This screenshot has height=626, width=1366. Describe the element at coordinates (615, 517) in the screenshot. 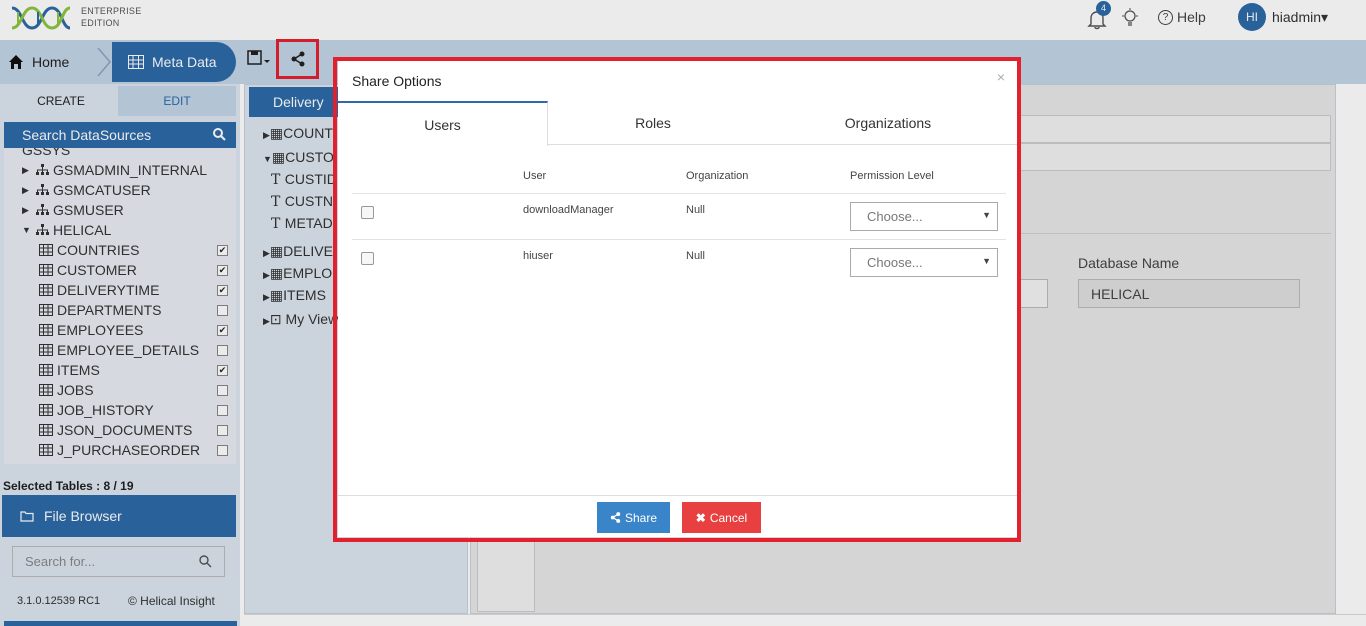

I see `share-icon` at that location.